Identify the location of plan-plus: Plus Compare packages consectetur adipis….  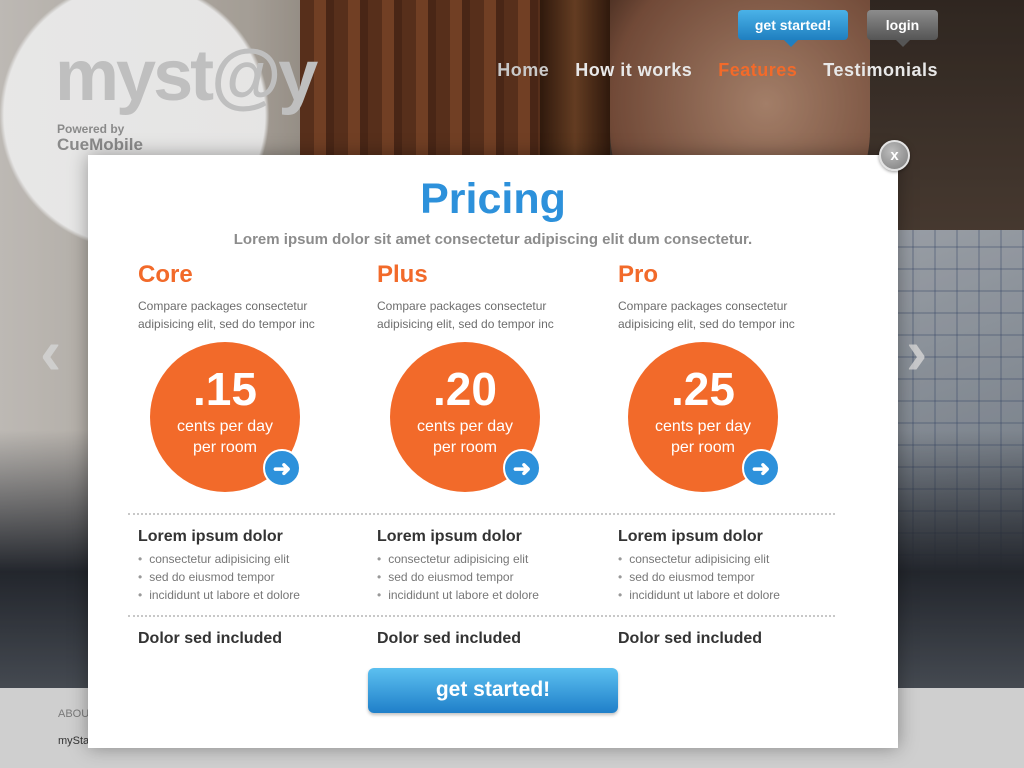
(487, 297).